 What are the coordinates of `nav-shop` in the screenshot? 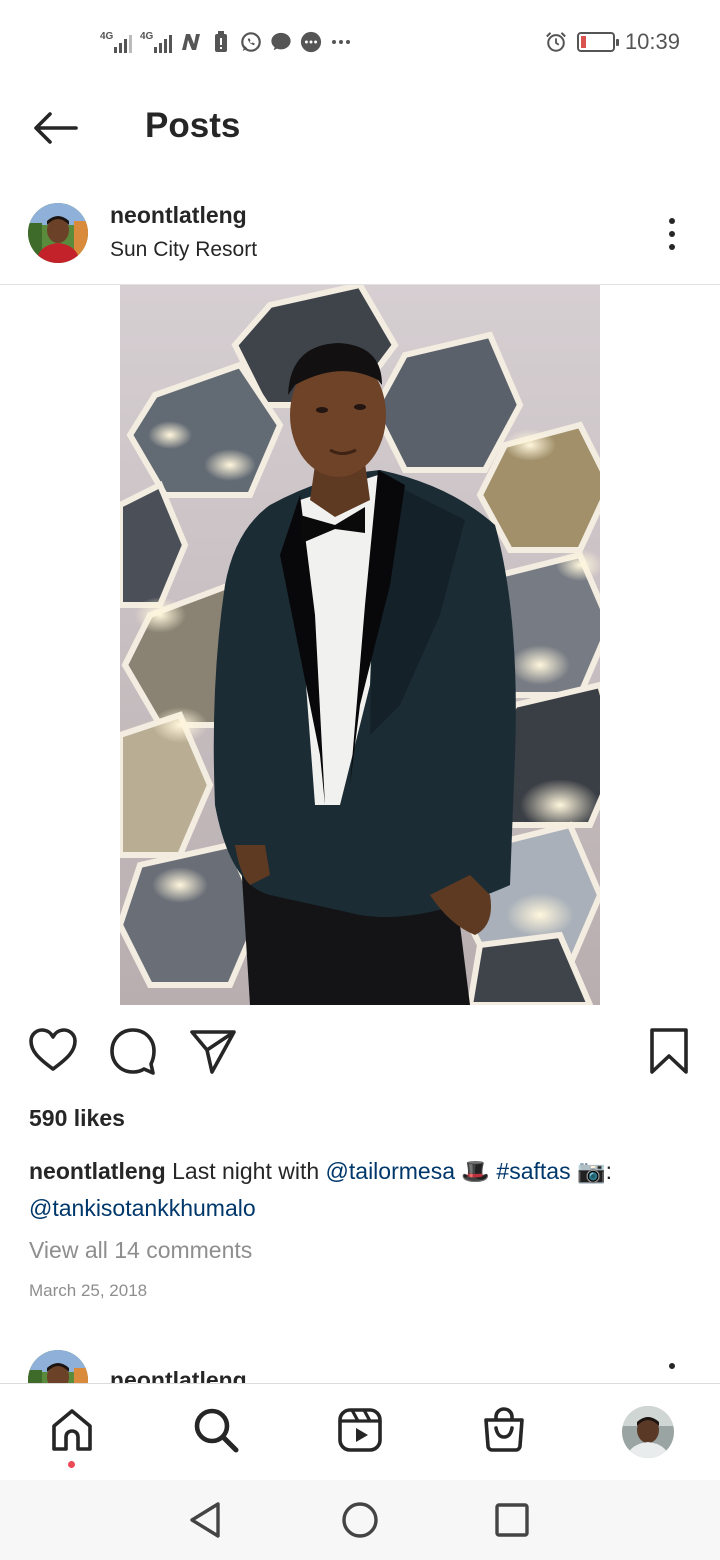 It's located at (504, 1430).